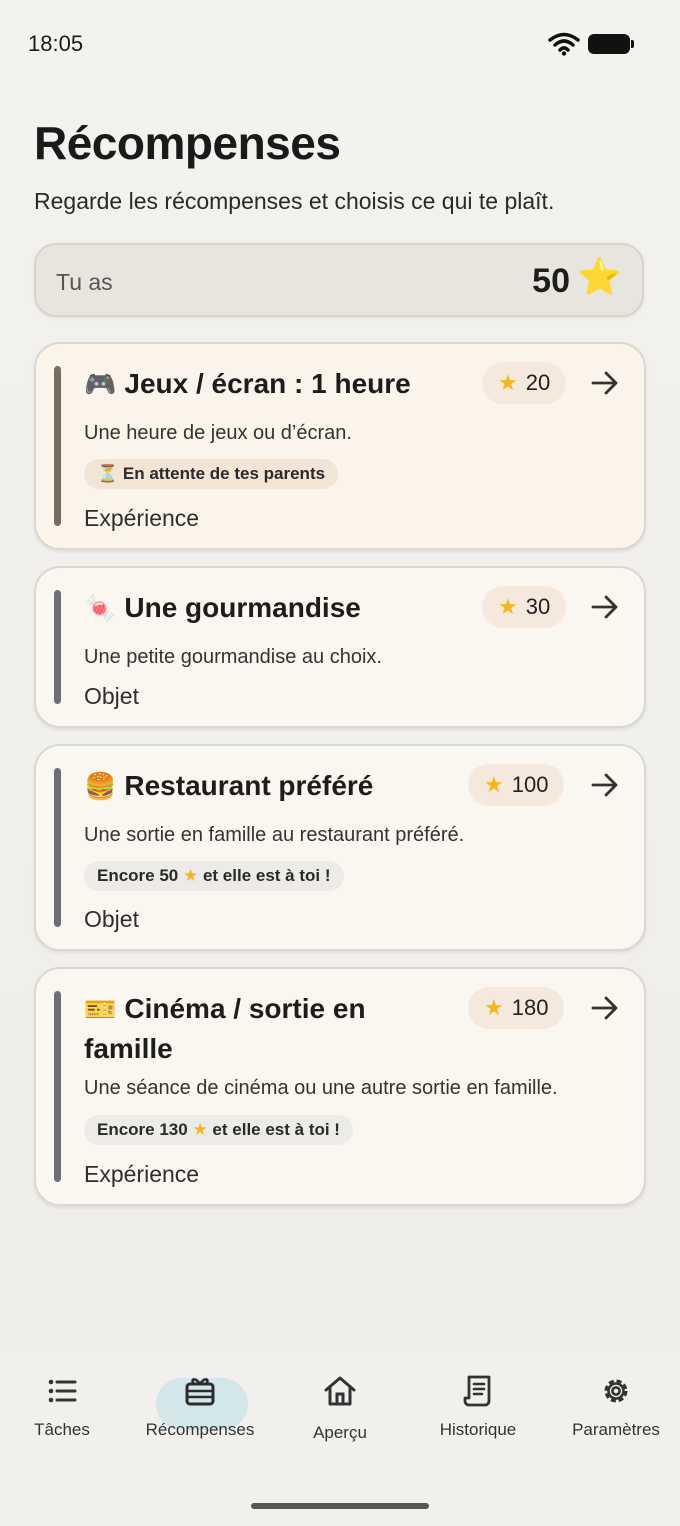 The image size is (680, 1526). What do you see at coordinates (516, 1008) in the screenshot?
I see `reward-cost-badge: ★ 180` at bounding box center [516, 1008].